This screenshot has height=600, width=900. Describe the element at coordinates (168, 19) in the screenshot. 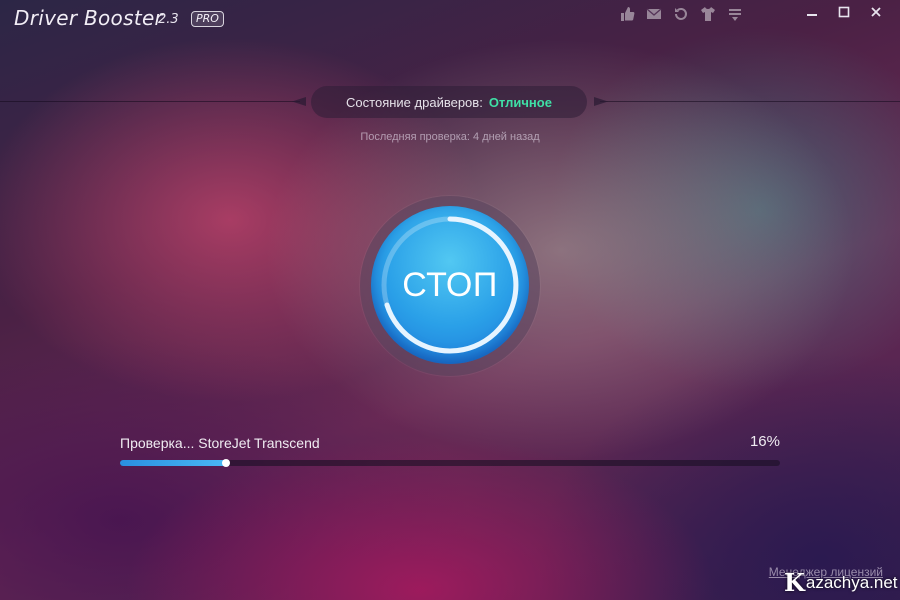

I see `app-version: 2.3` at that location.